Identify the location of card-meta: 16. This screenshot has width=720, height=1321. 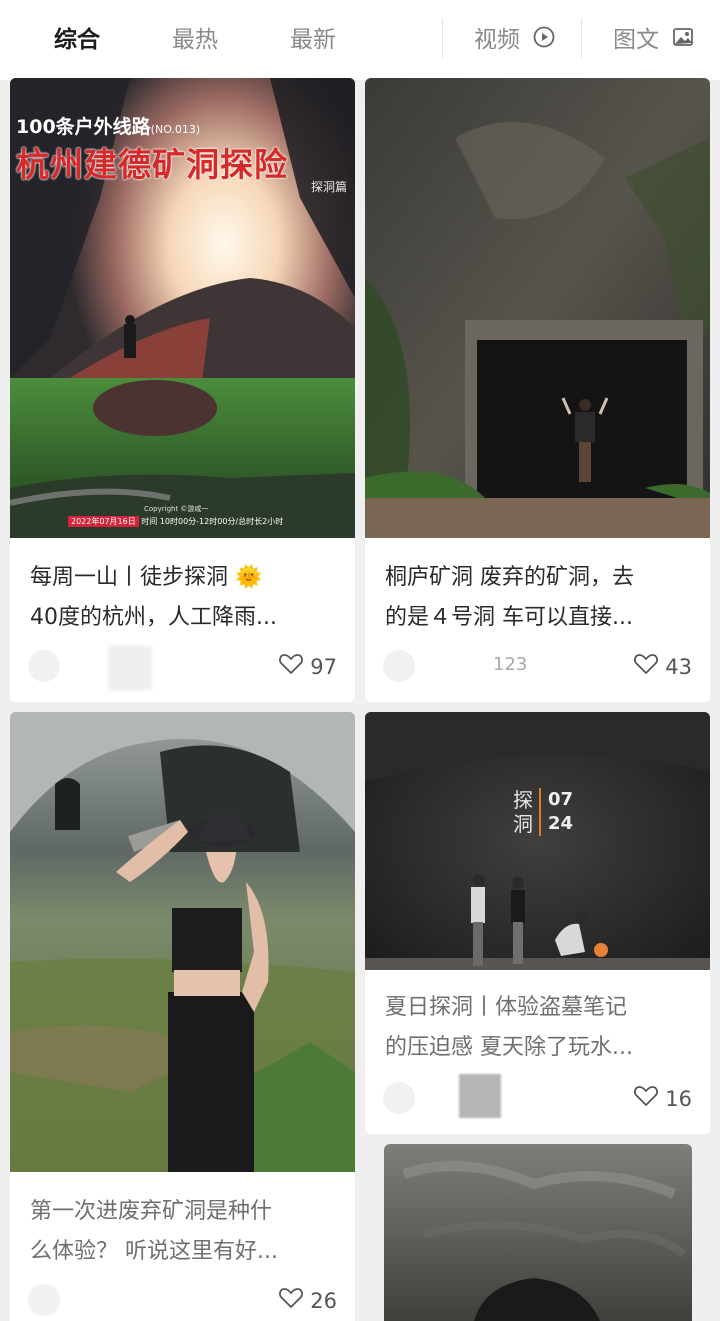
(537, 1096).